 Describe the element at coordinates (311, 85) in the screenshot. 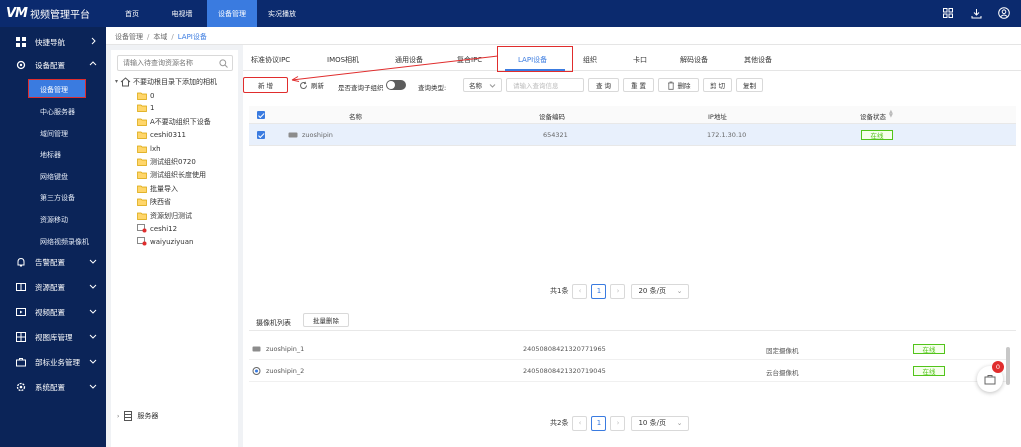

I see `refresh-button: 刷新` at that location.